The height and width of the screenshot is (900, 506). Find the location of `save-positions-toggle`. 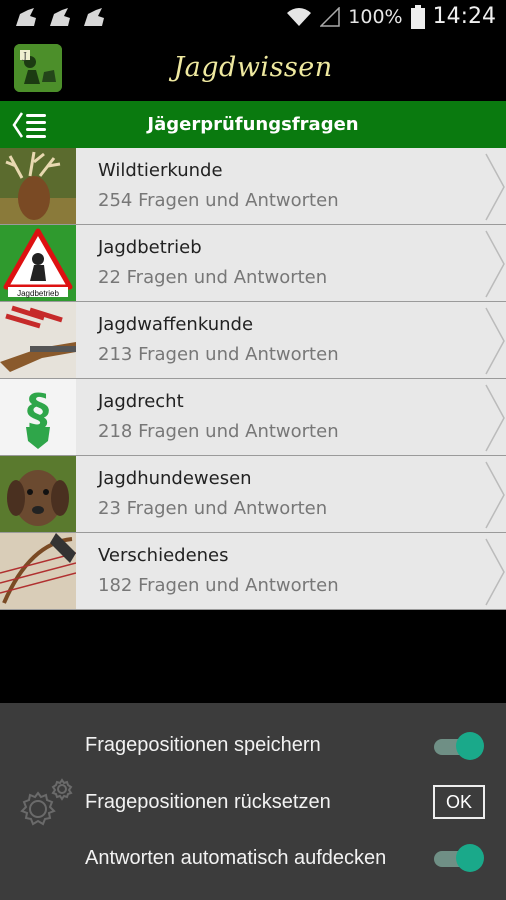

save-positions-toggle is located at coordinates (459, 746).